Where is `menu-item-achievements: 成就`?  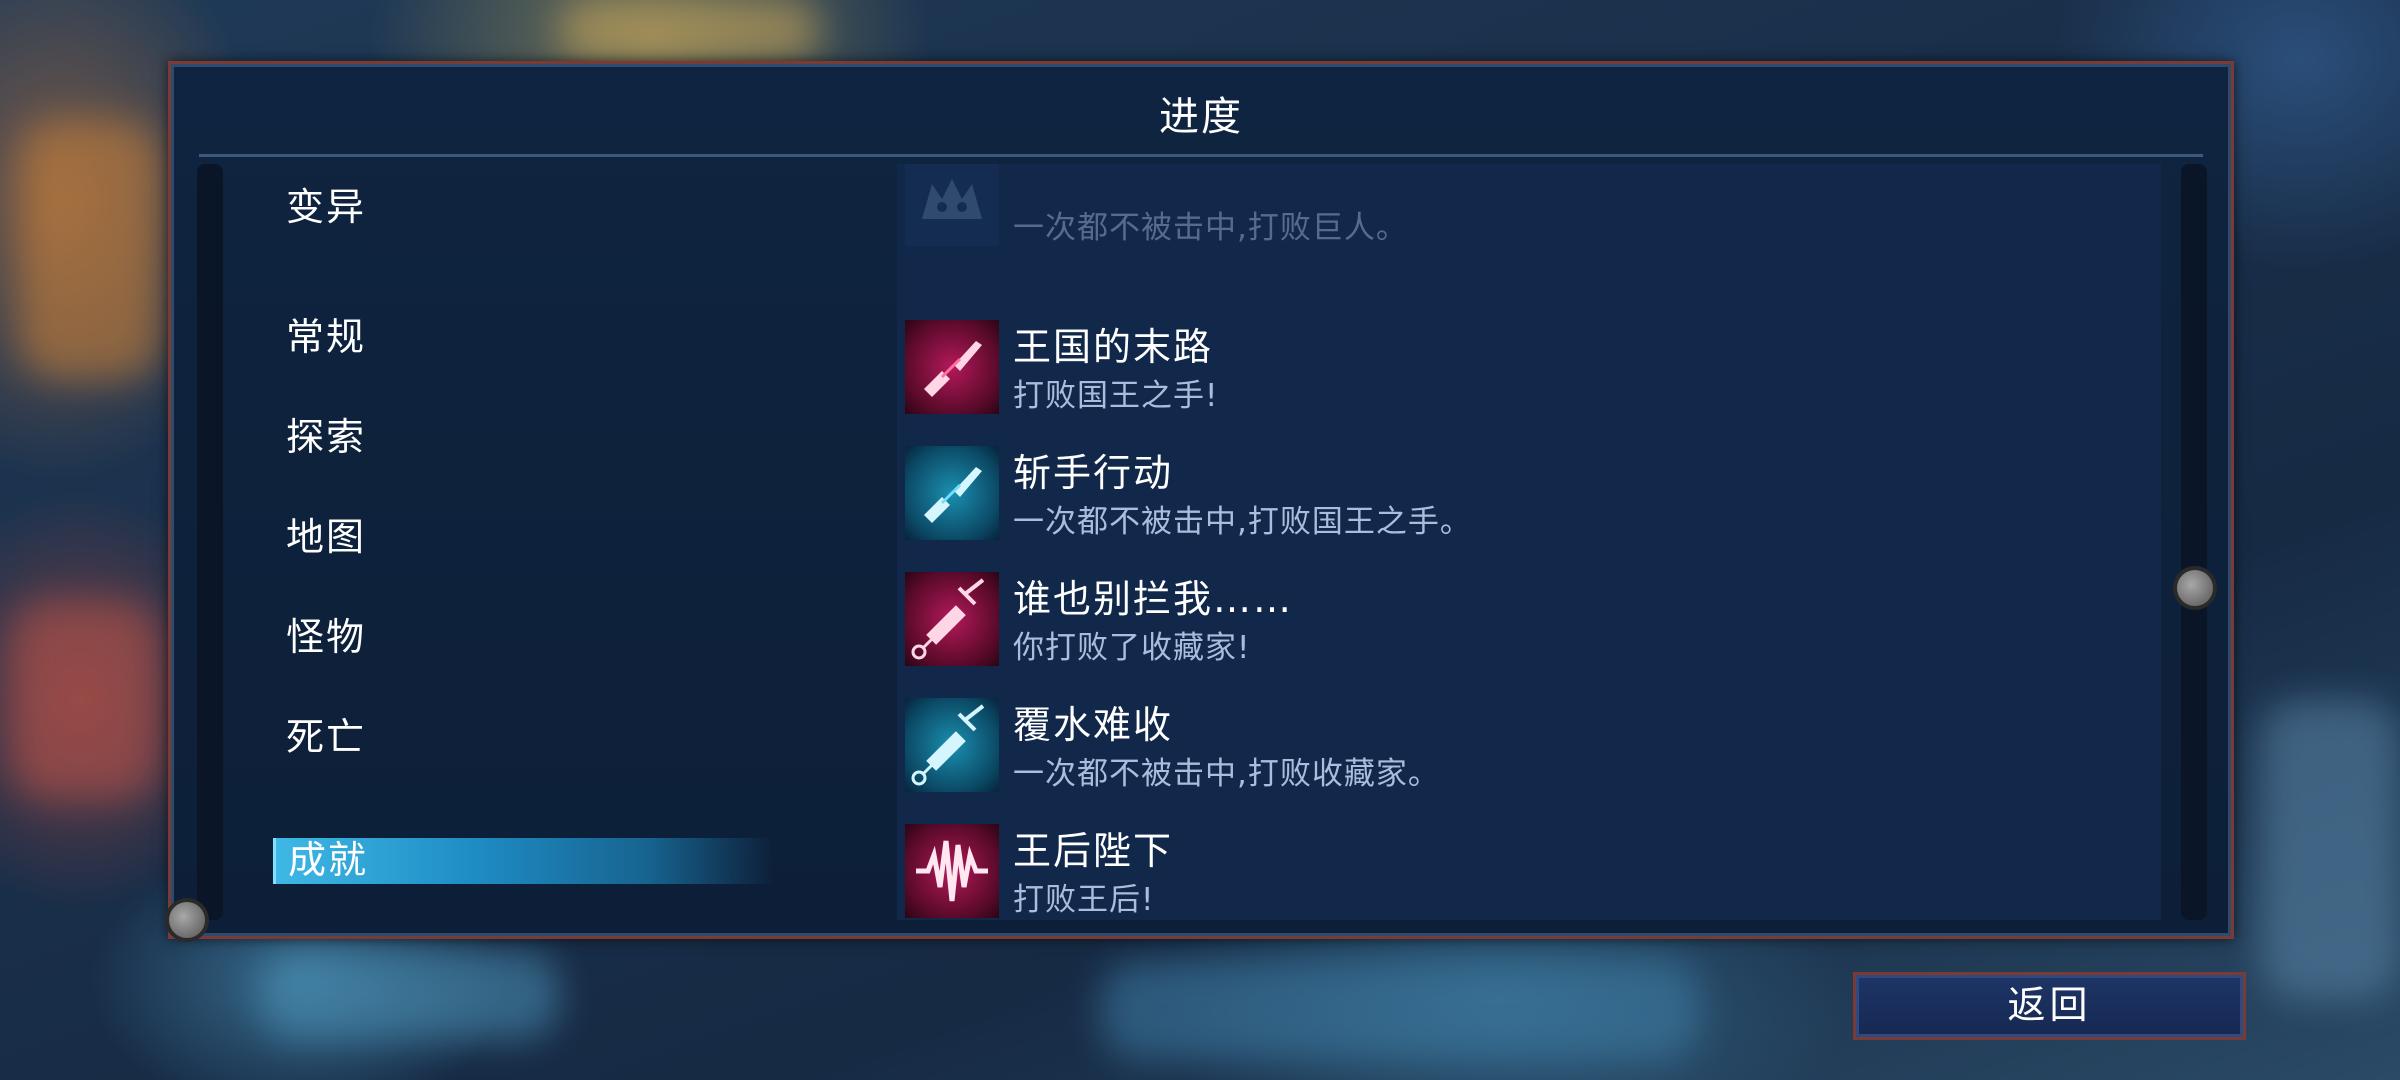 menu-item-achievements: 成就 is located at coordinates (523, 861).